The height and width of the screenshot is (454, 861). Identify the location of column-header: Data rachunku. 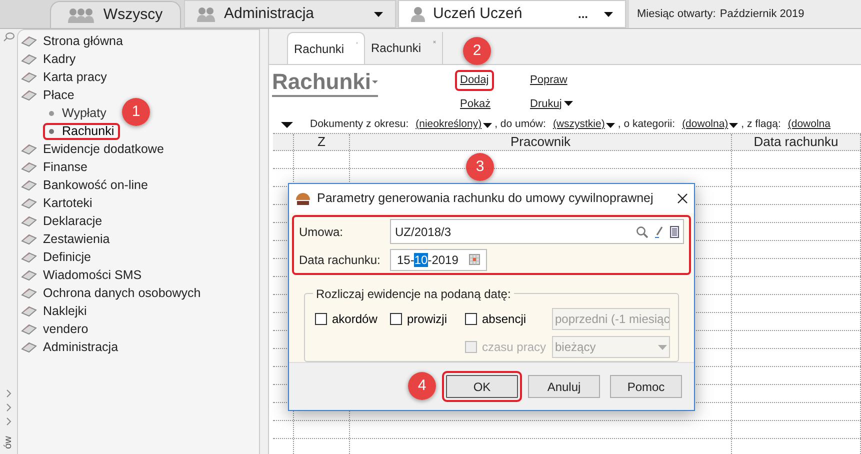
(796, 142).